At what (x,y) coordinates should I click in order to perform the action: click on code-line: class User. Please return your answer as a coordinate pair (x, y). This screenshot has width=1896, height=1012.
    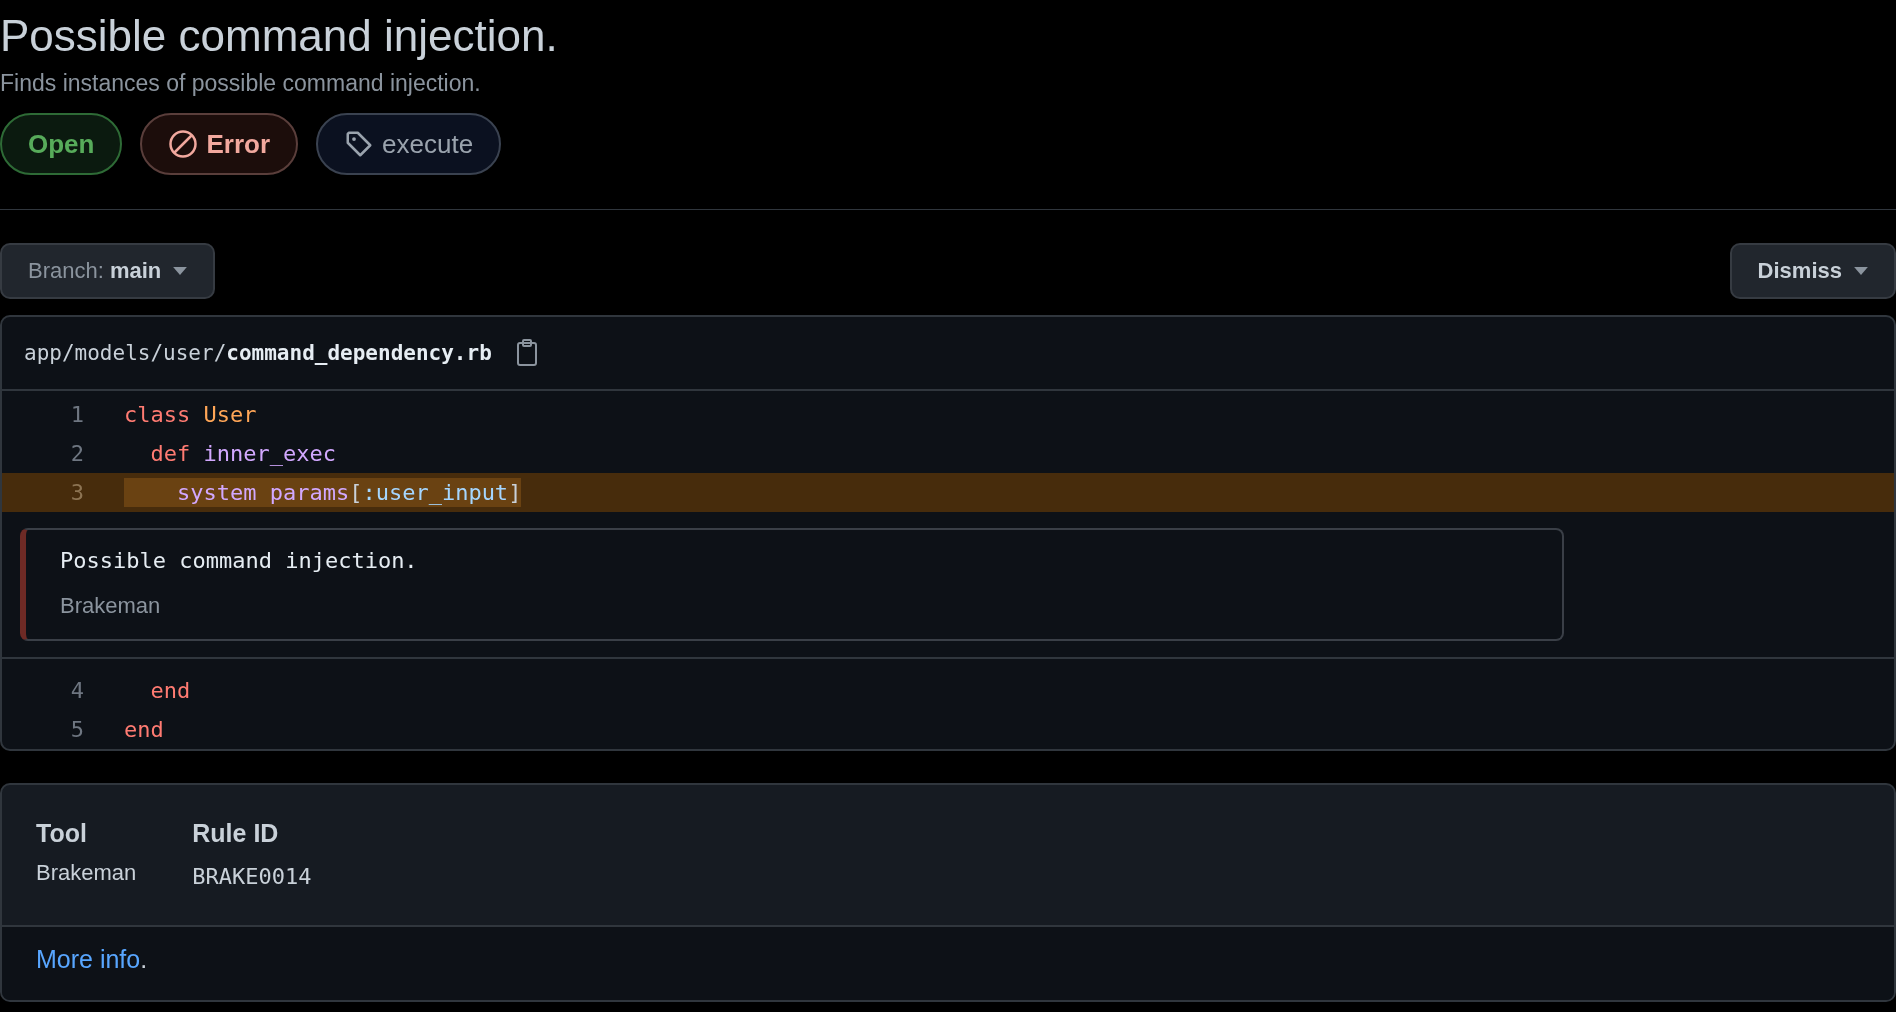
    Looking at the image, I should click on (190, 415).